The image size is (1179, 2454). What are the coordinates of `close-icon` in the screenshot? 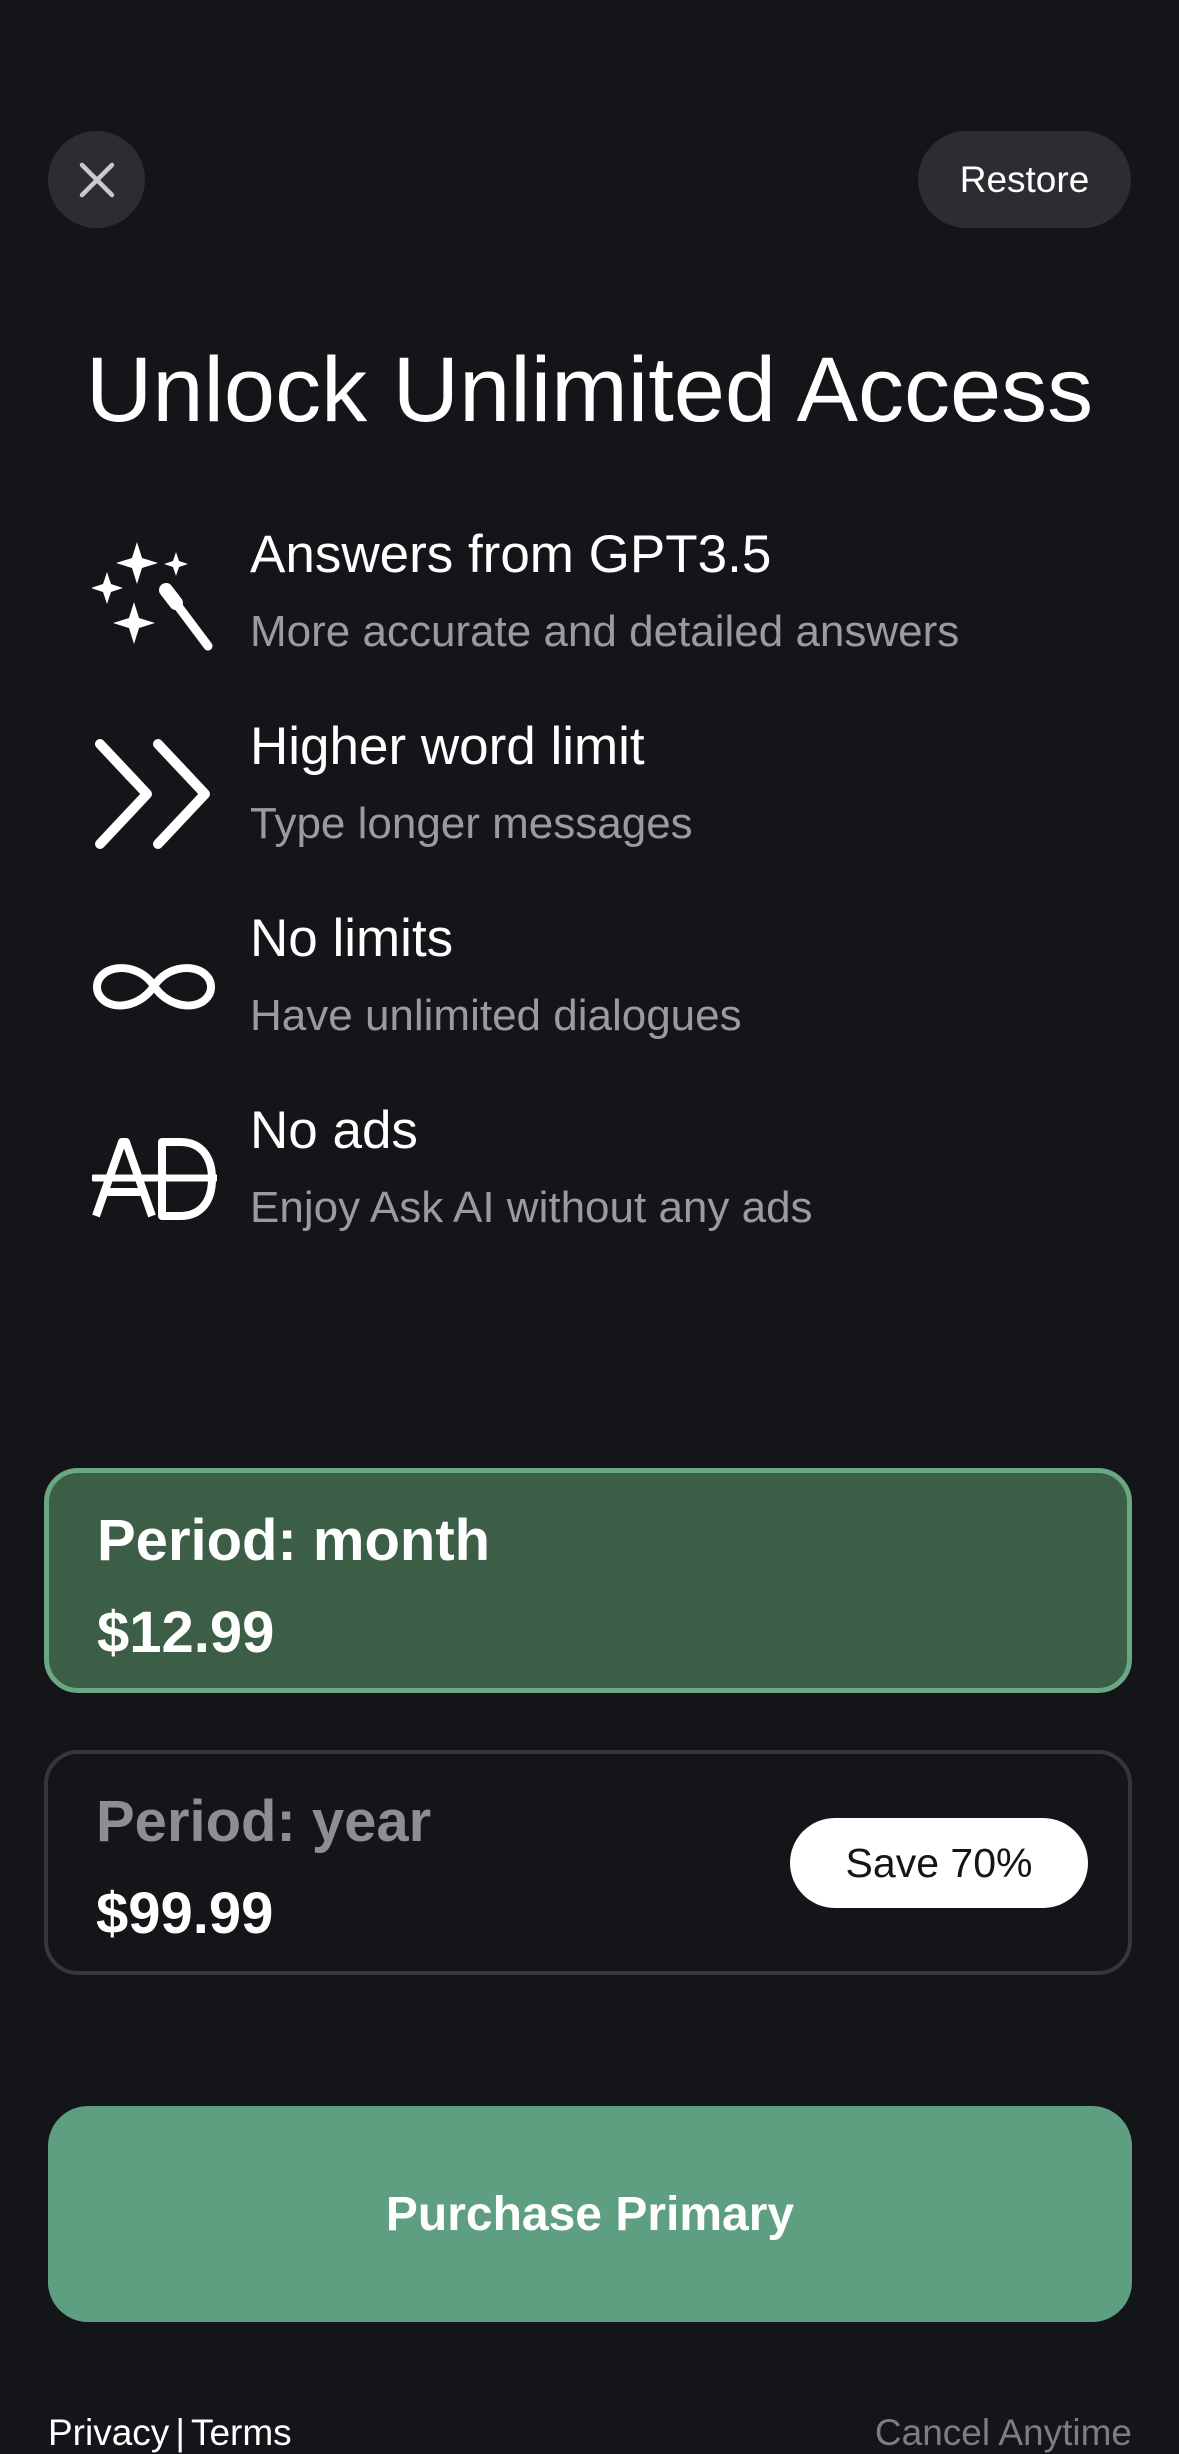 It's located at (96, 179).